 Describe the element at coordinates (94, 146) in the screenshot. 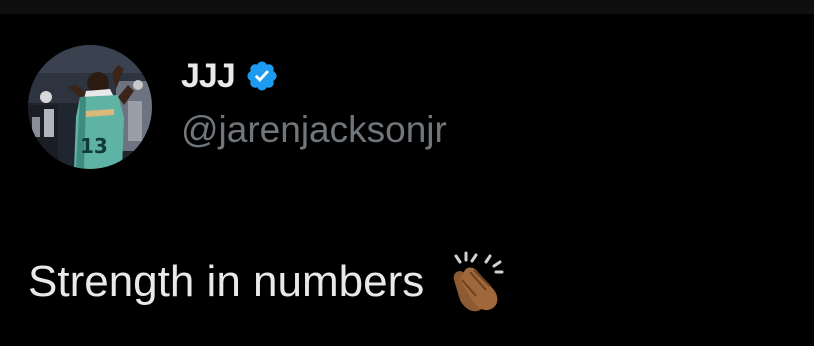

I see `svg-text: 13` at that location.